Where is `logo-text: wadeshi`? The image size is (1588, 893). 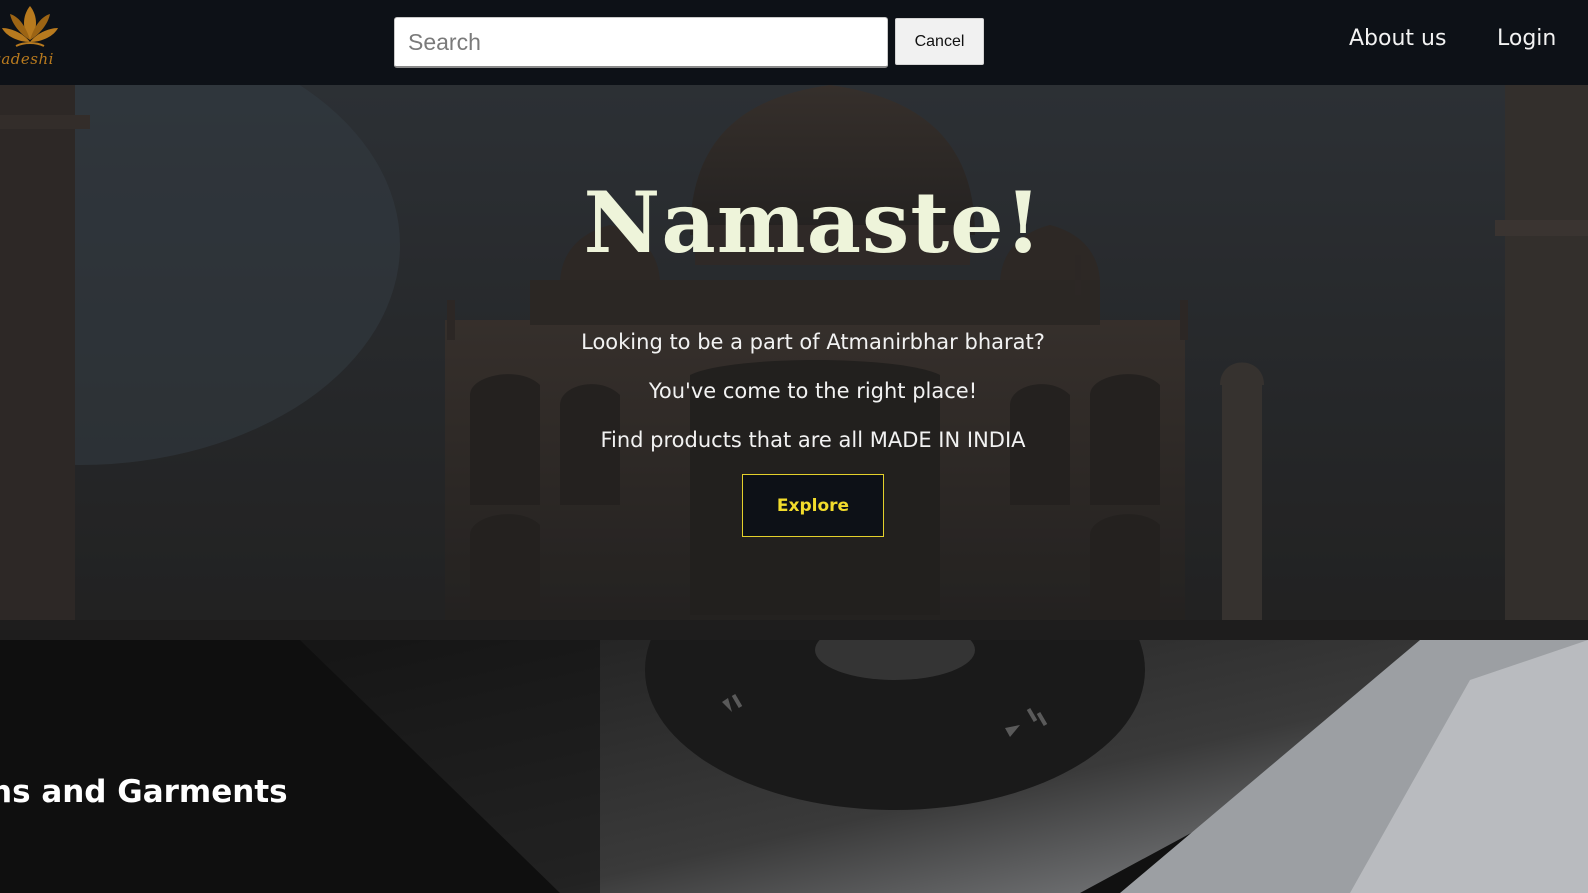 logo-text: wadeshi is located at coordinates (27, 59).